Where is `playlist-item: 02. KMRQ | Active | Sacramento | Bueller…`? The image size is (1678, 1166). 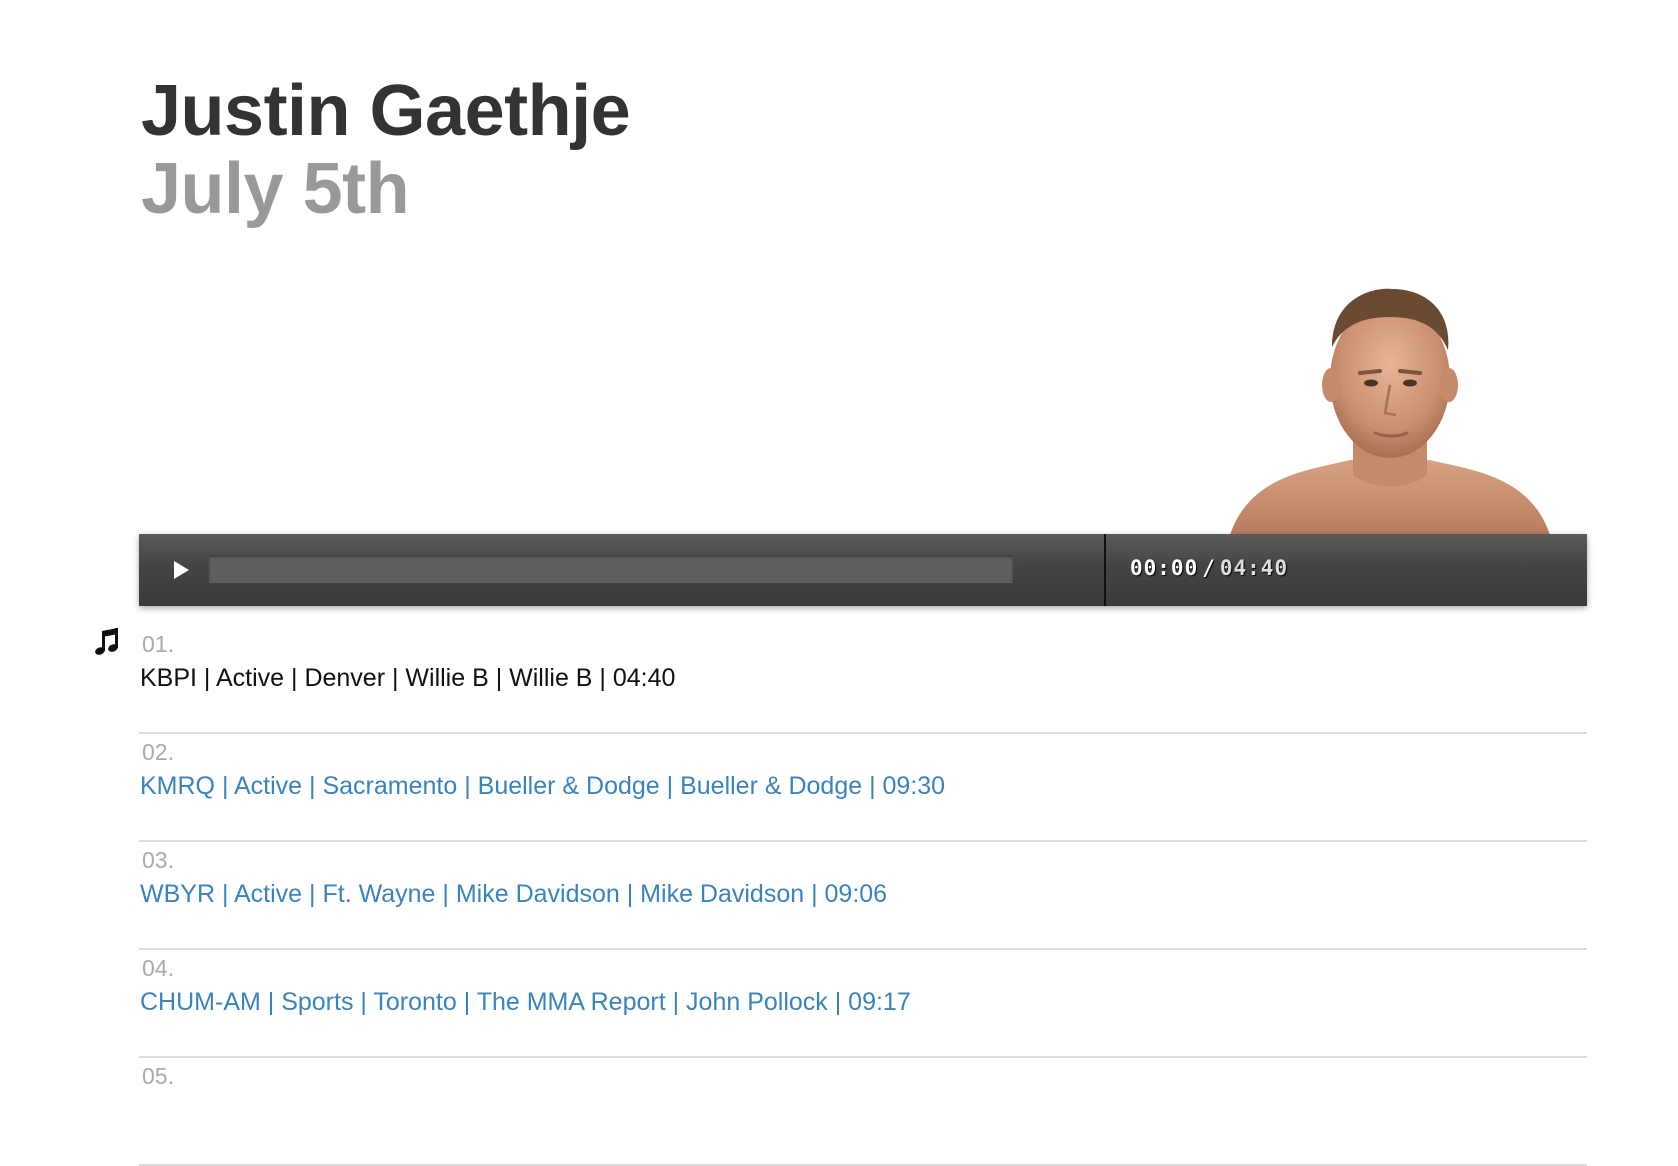
playlist-item: 02. KMRQ | Active | Sacramento | Bueller… is located at coordinates (863, 788).